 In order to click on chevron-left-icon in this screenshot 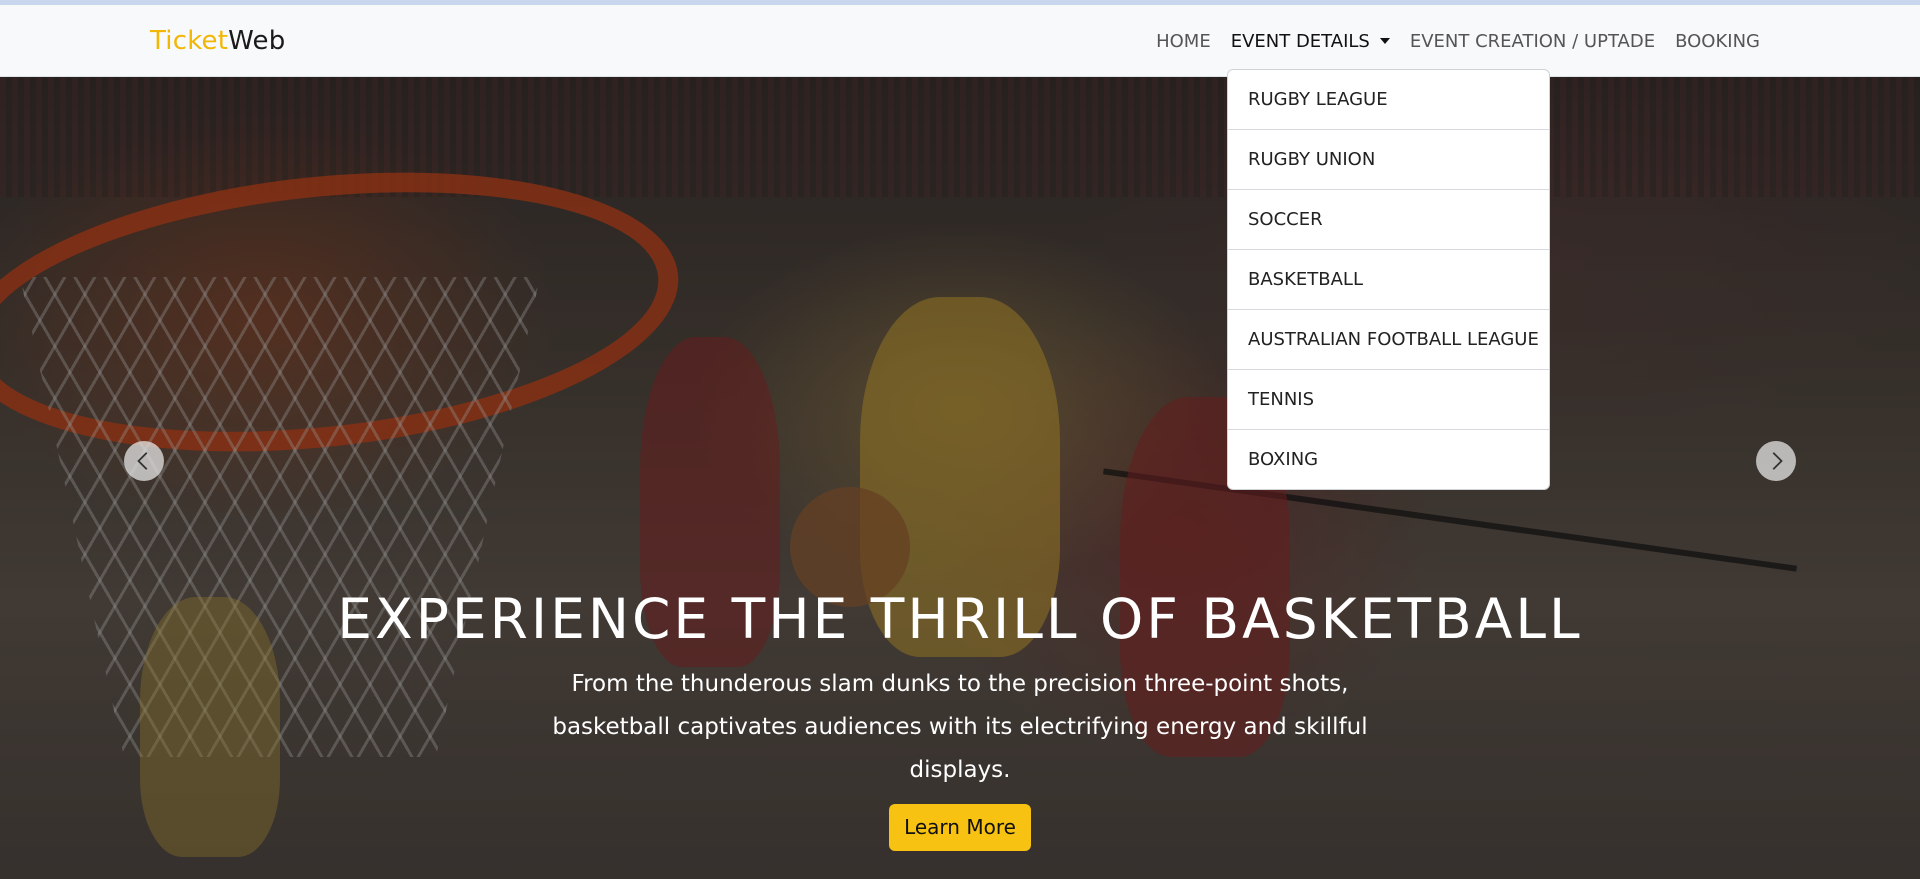, I will do `click(142, 461)`.